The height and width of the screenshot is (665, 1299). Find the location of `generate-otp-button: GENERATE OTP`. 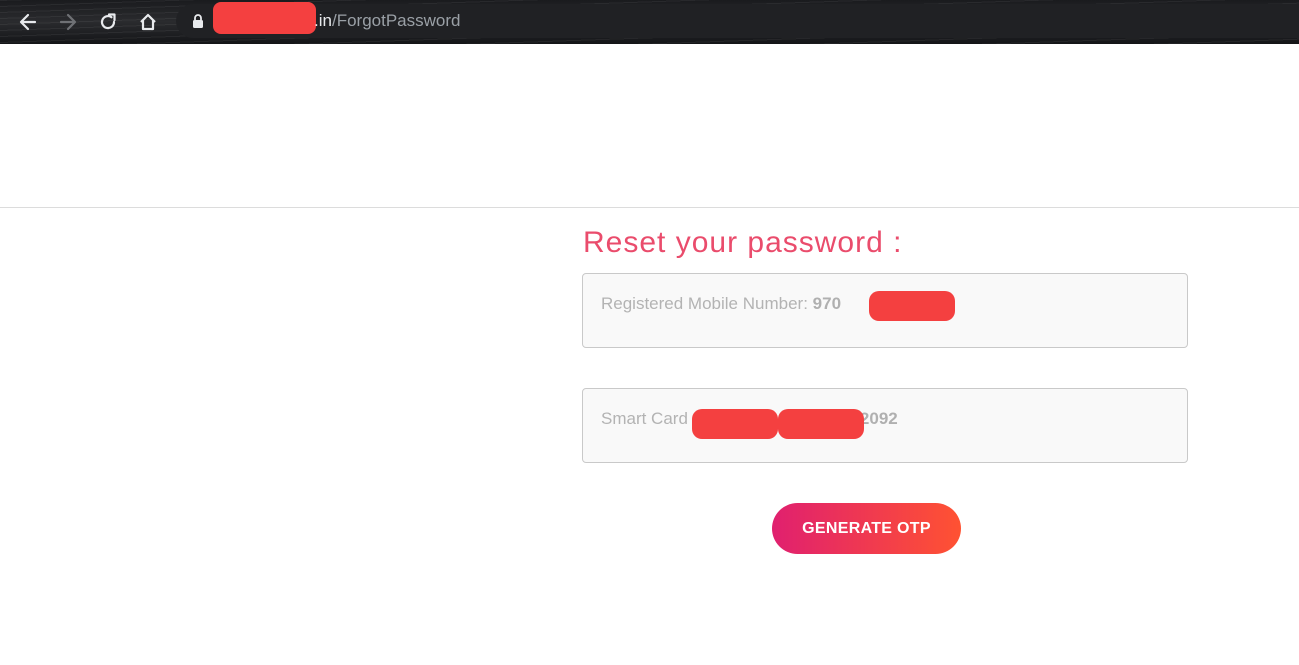

generate-otp-button: GENERATE OTP is located at coordinates (866, 528).